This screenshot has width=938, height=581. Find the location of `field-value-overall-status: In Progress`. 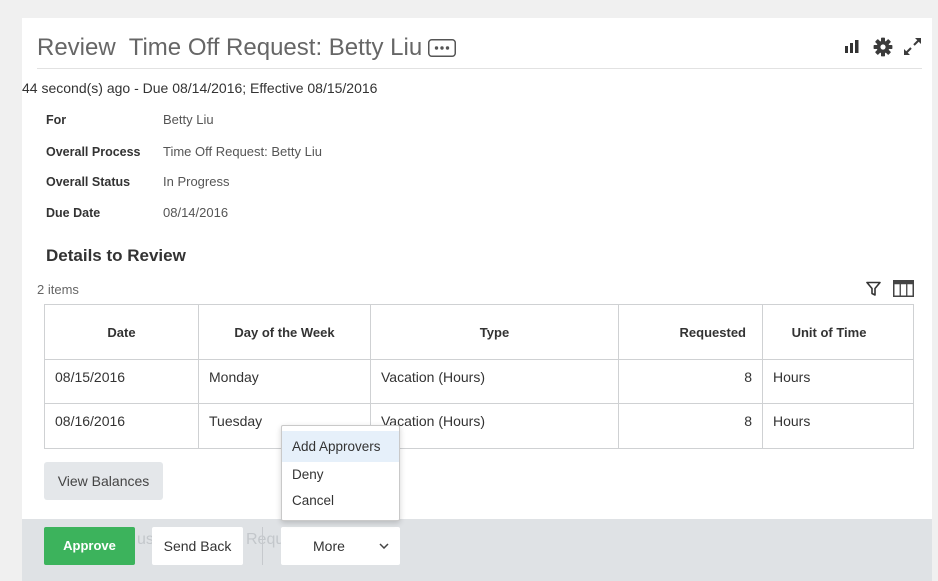

field-value-overall-status: In Progress is located at coordinates (196, 181).